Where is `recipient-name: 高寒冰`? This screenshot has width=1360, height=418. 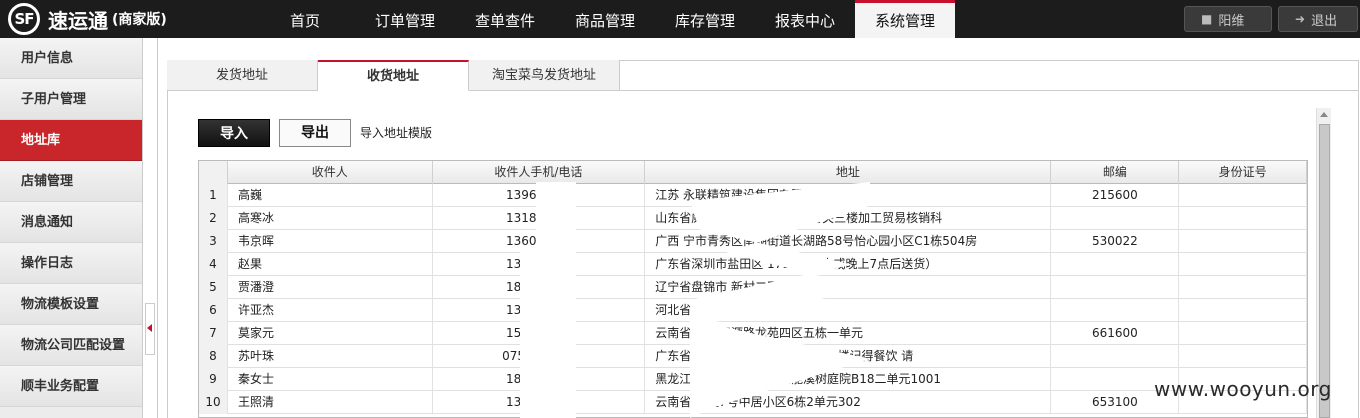 recipient-name: 高寒冰 is located at coordinates (330, 218).